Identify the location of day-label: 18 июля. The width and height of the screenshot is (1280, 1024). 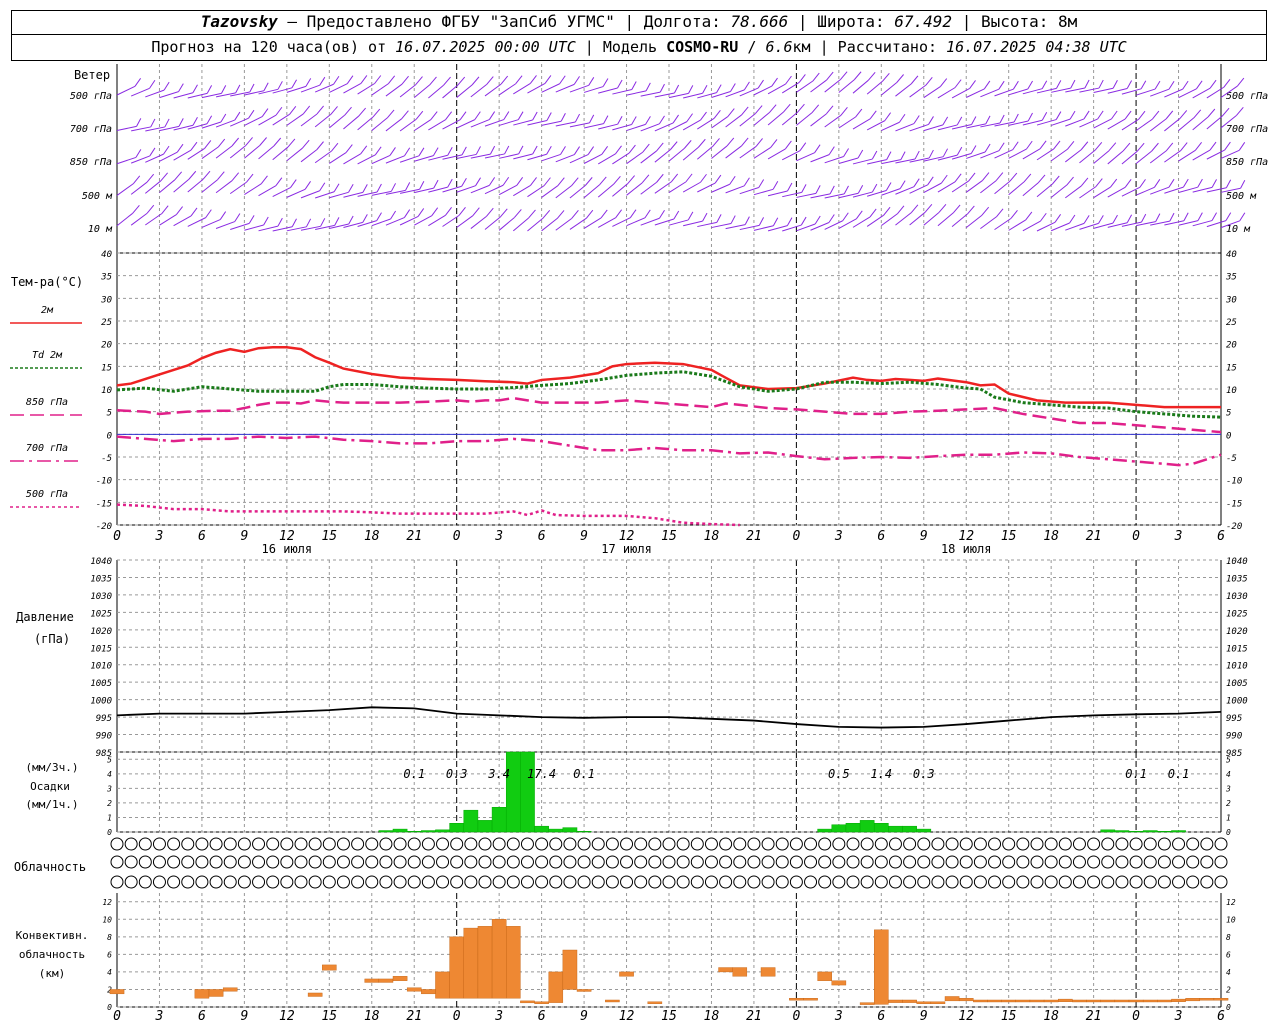
(966, 549).